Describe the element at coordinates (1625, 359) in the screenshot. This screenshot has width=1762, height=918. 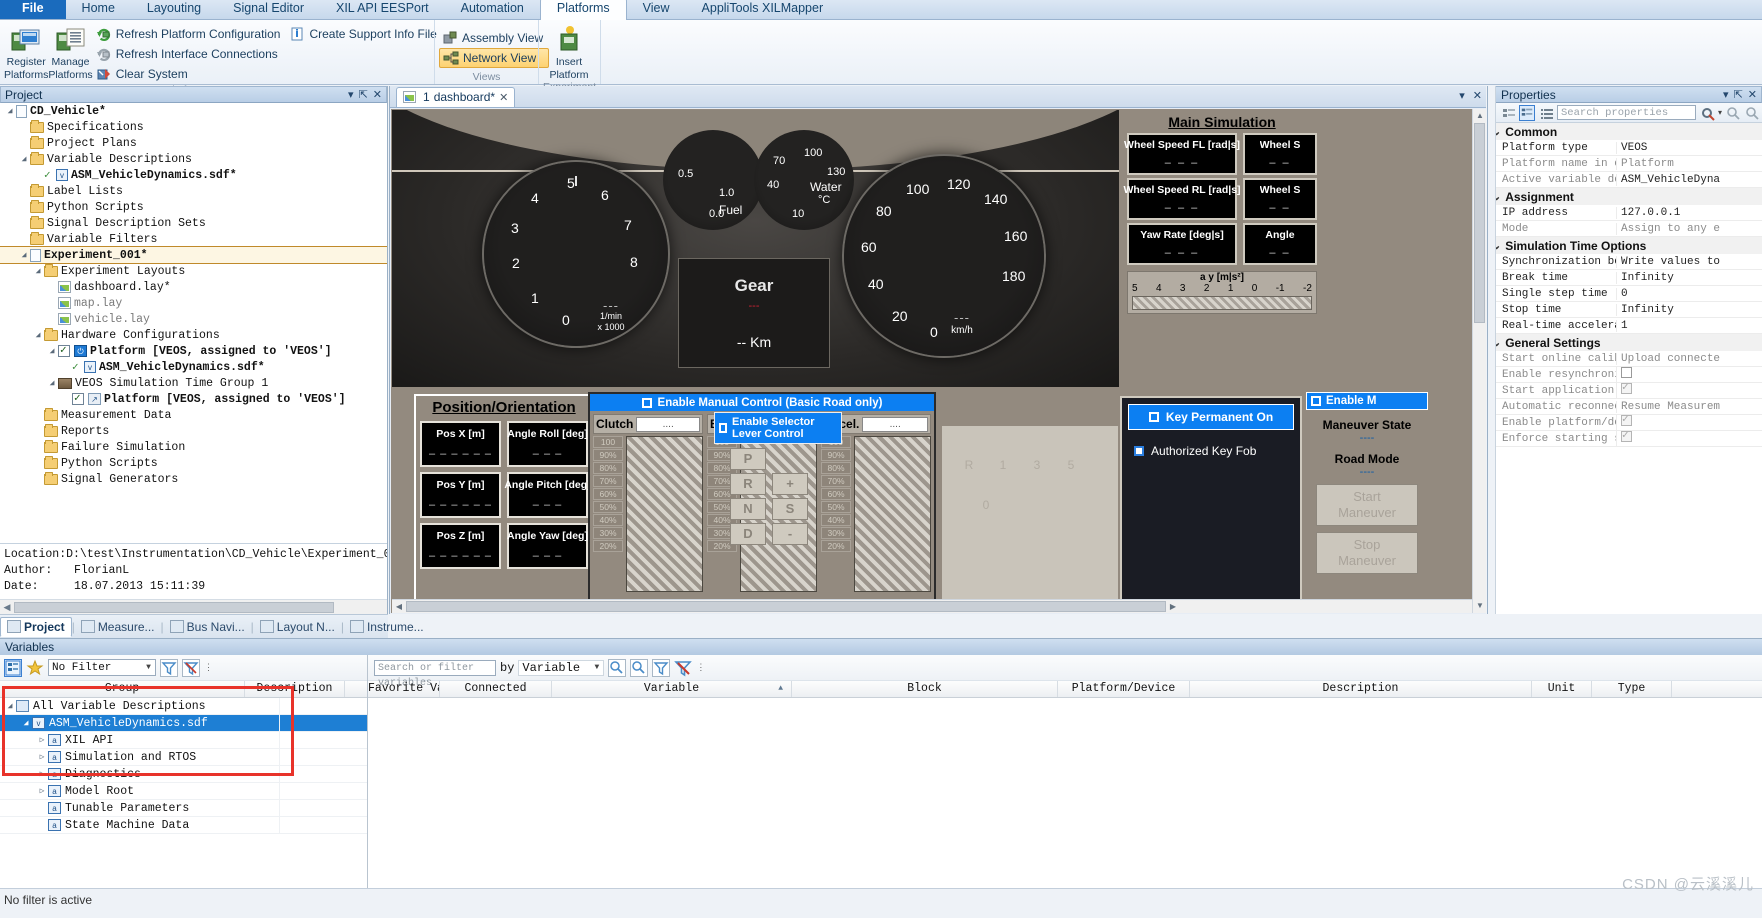
I see `property-row: Start online calibrati...Upload connecte` at that location.